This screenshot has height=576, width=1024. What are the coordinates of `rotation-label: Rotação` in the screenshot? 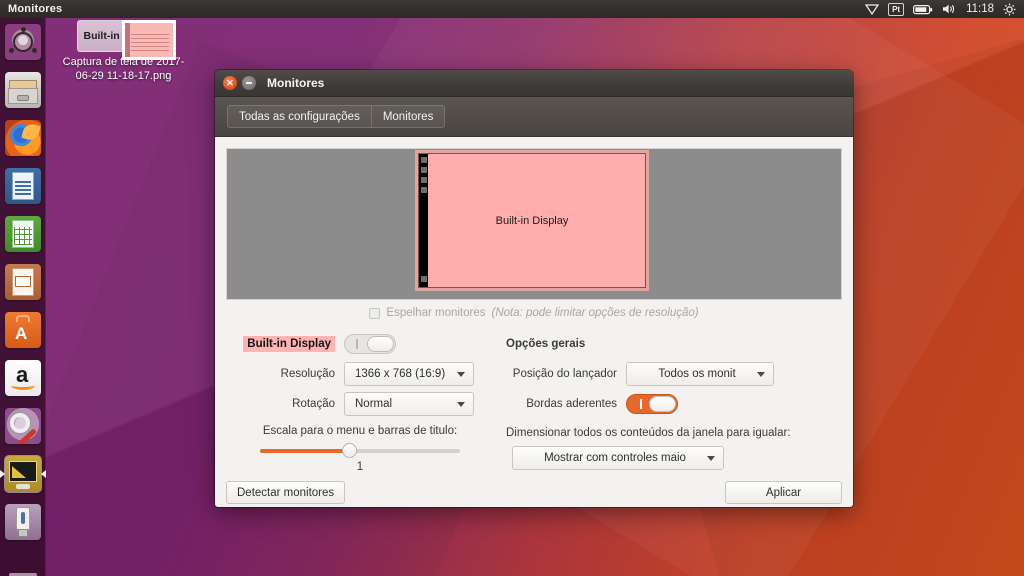 It's located at (313, 404).